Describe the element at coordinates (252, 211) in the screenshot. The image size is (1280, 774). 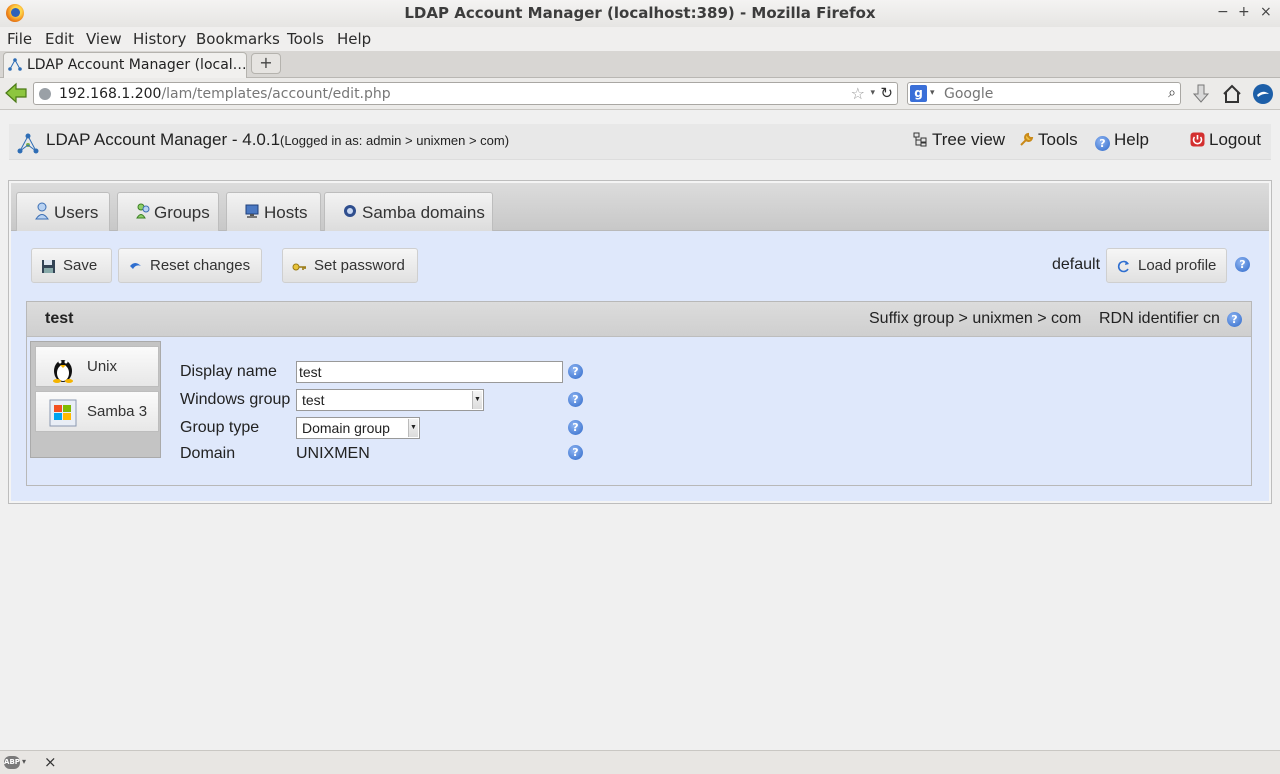
I see `host-icon` at that location.